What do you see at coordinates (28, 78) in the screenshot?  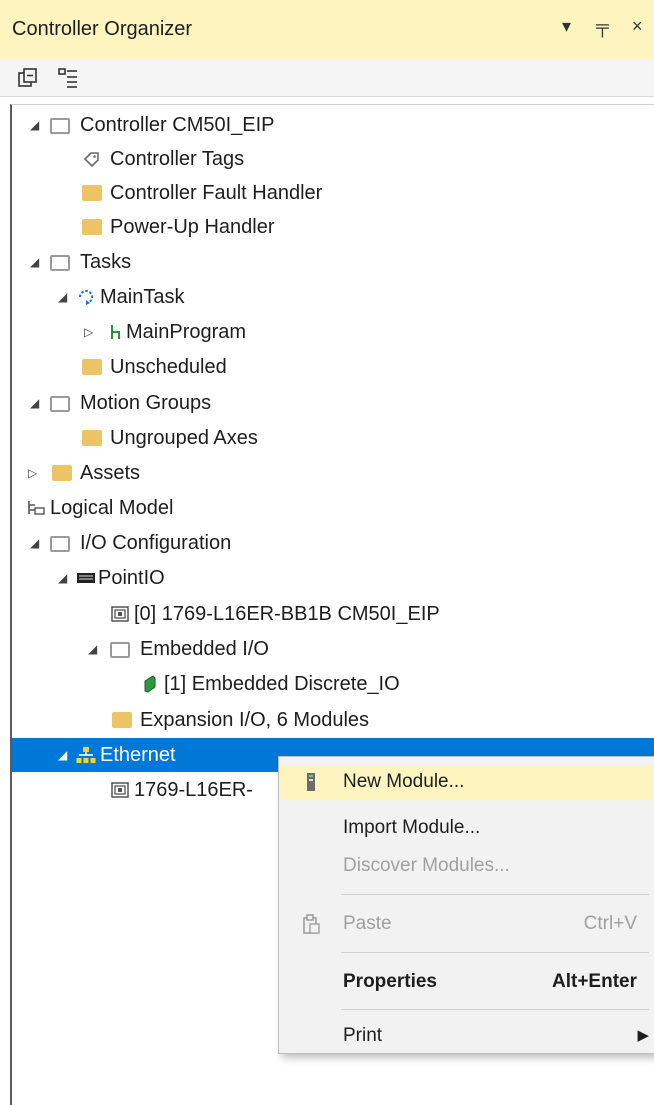 I see `collapse-all-icon` at bounding box center [28, 78].